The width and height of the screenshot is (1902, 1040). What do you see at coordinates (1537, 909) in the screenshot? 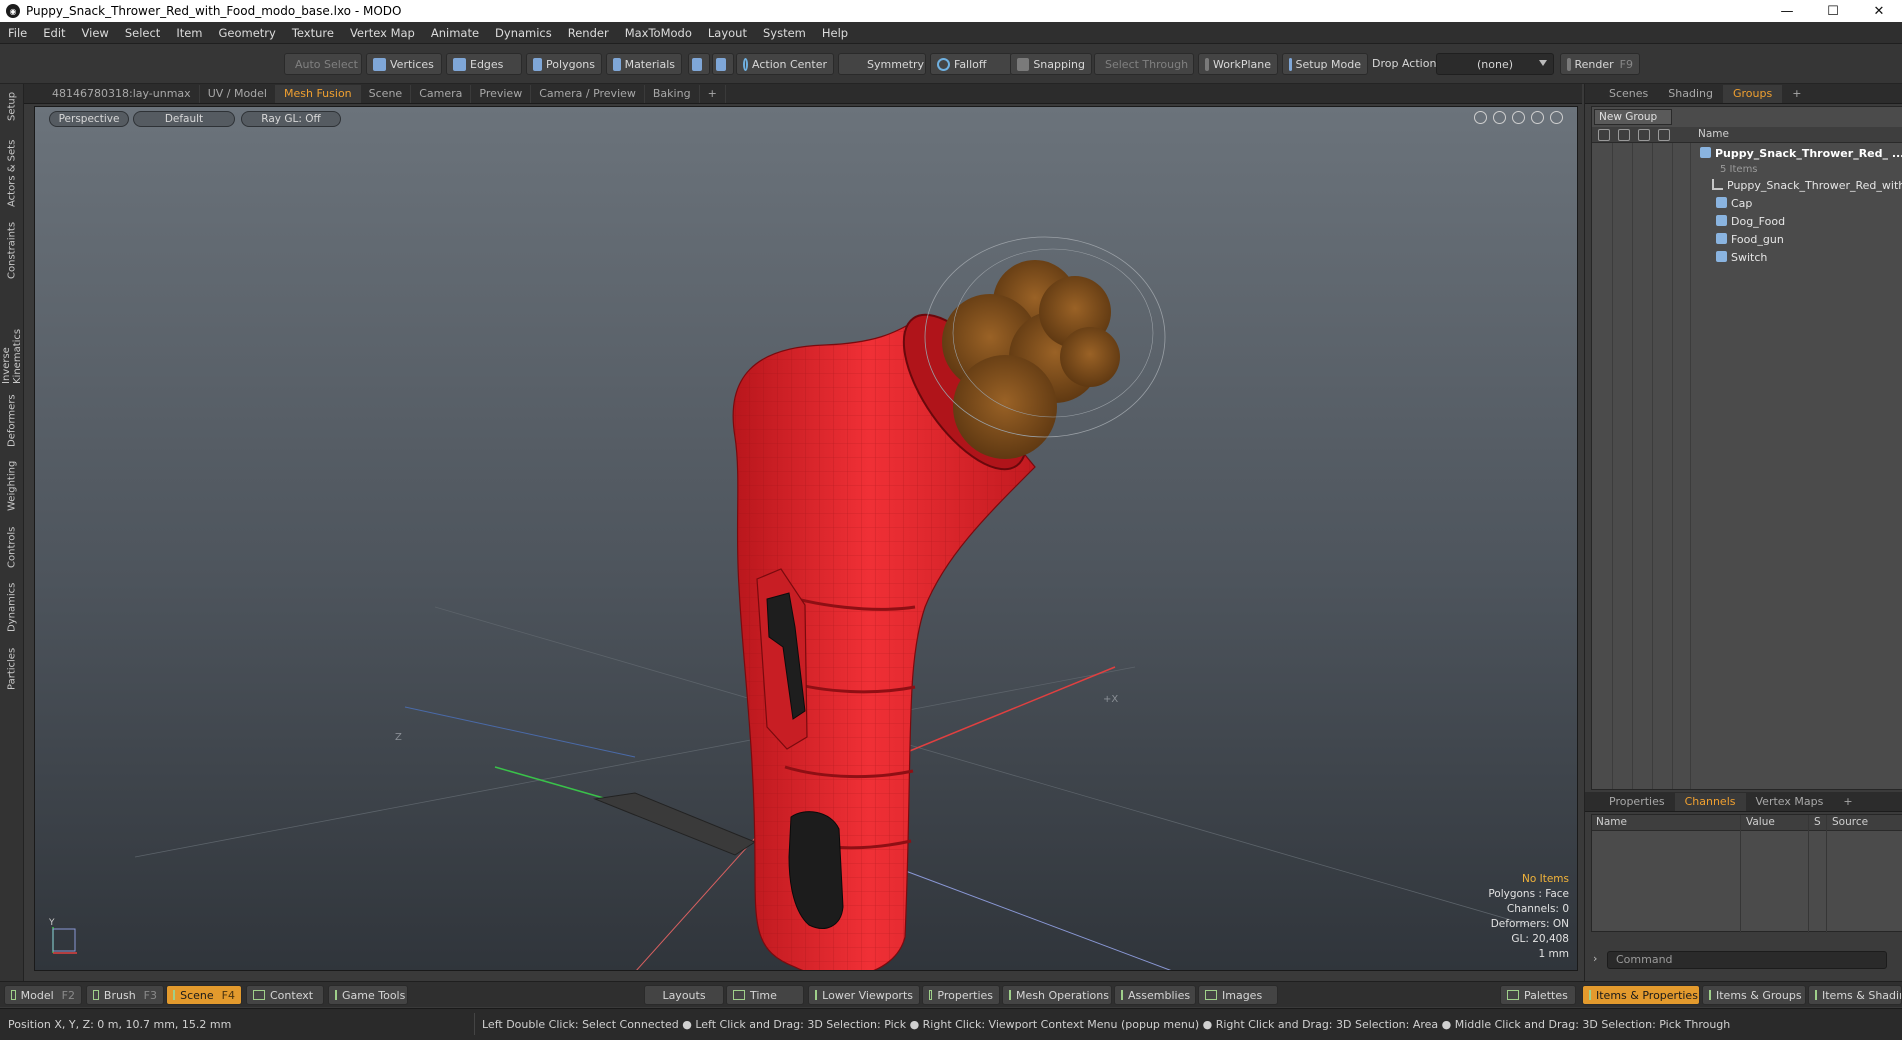
I see `info-channels: Channels: 0` at bounding box center [1537, 909].